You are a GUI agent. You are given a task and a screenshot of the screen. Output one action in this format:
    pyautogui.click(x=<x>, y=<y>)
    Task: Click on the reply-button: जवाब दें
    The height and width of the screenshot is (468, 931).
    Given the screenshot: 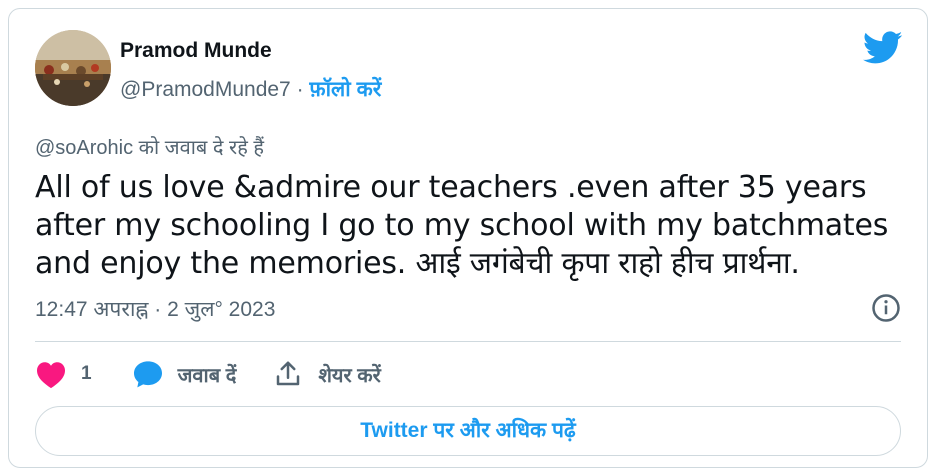 What is the action you would take?
    pyautogui.click(x=184, y=374)
    